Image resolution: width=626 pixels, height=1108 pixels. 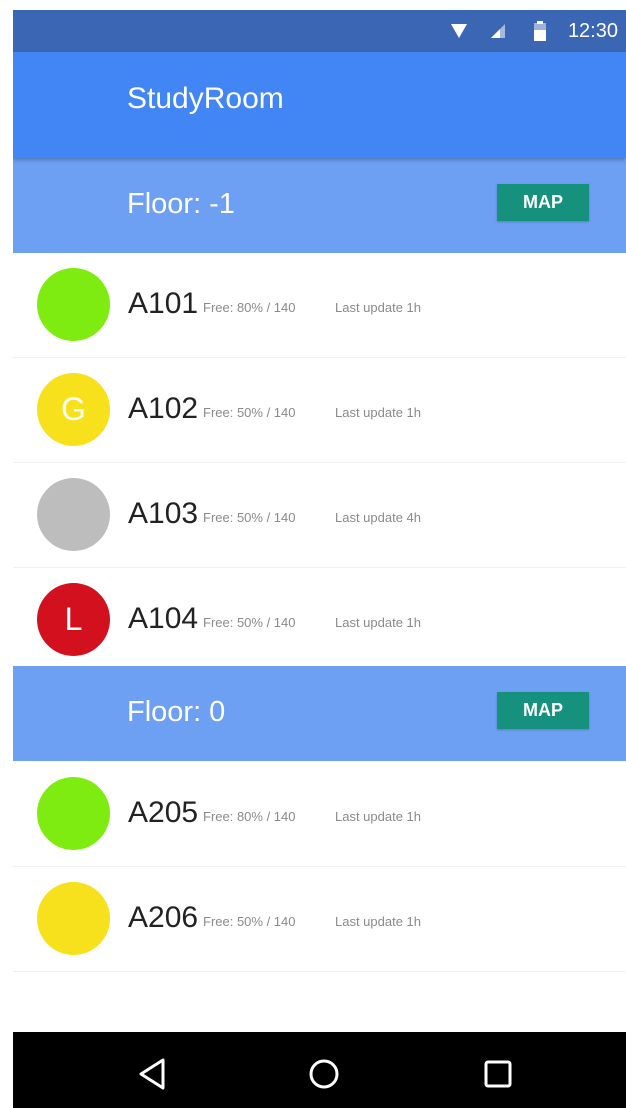 I want to click on status-bar: 12:30, so click(x=319, y=31).